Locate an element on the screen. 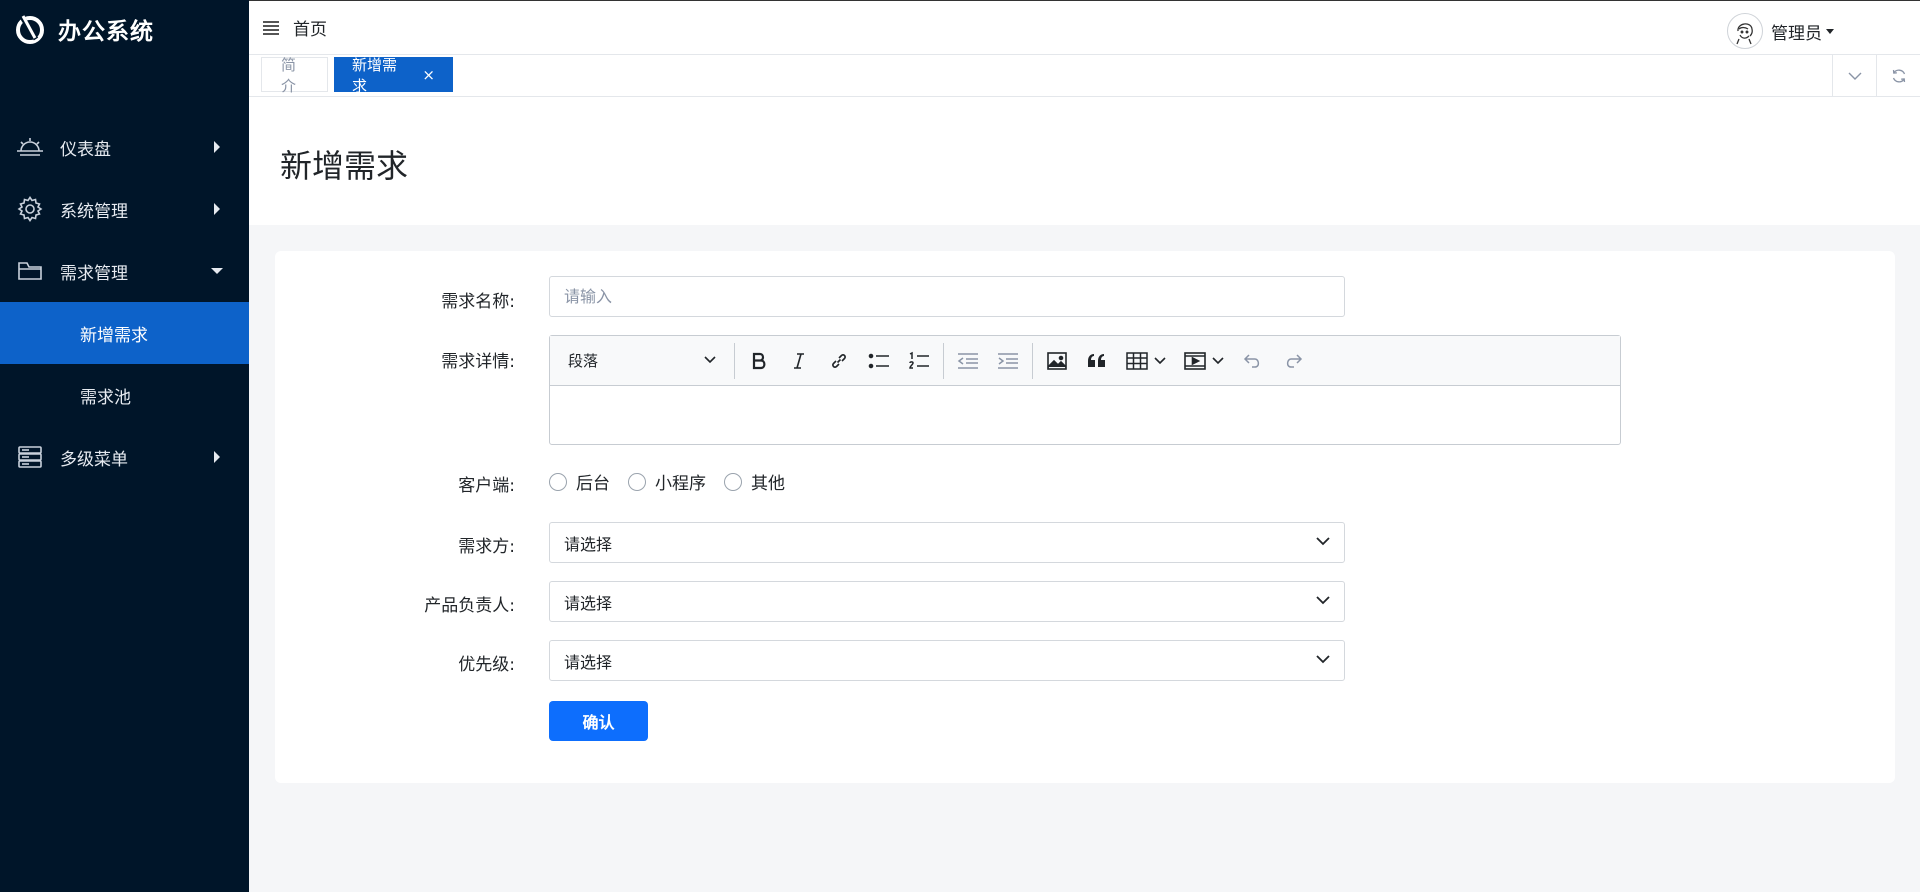 This screenshot has width=1920, height=892. server-stack-icon is located at coordinates (30, 457).